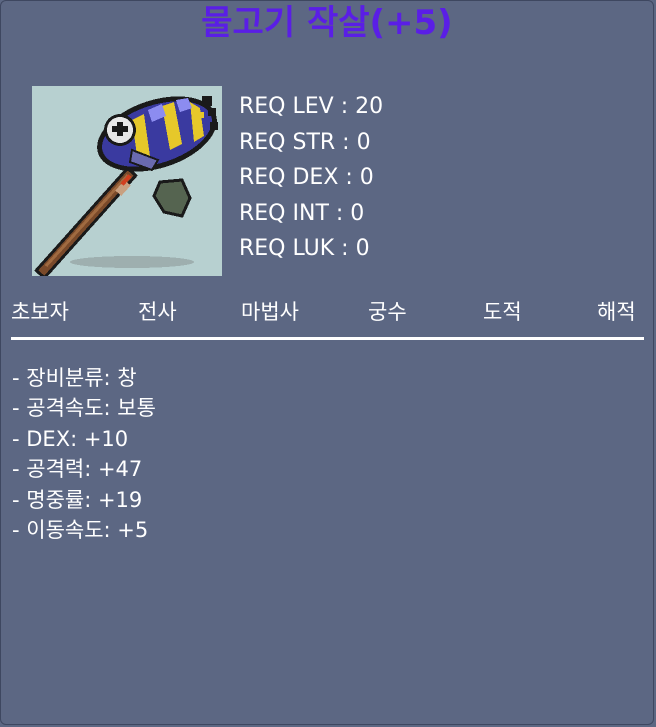  I want to click on req-int: REQ INT : 0, so click(302, 213).